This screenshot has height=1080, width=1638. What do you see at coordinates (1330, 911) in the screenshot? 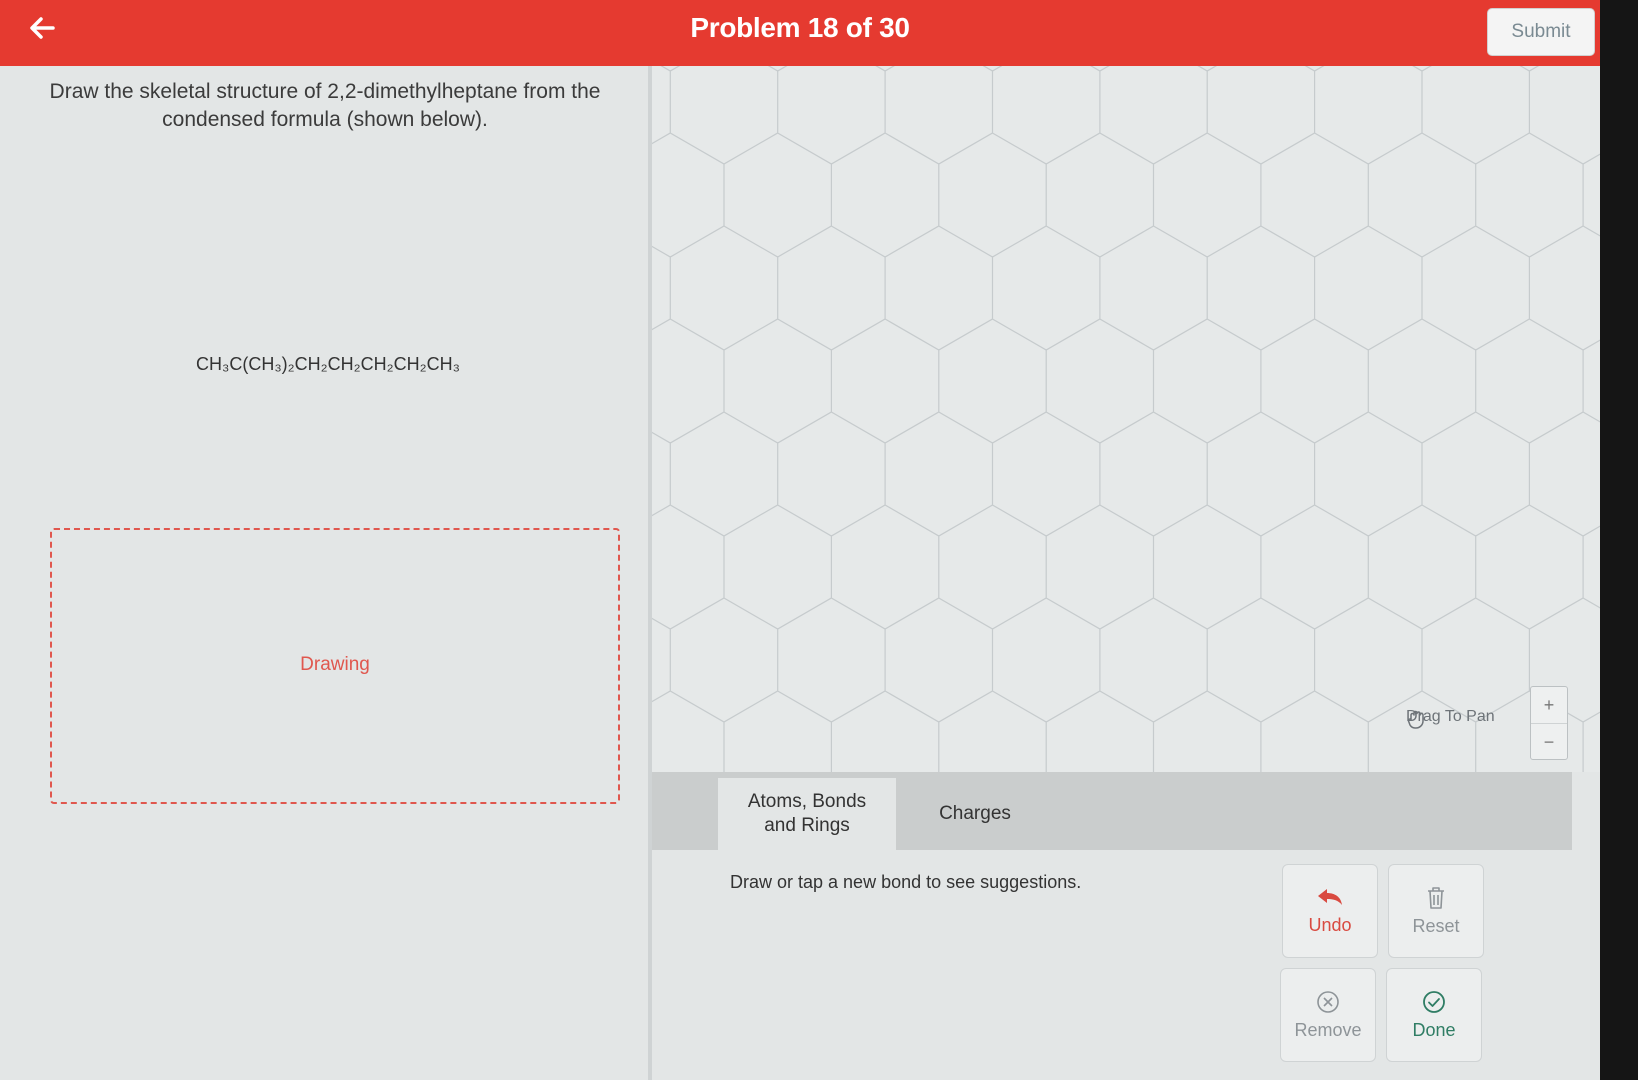
I see `undo-button: Undo` at bounding box center [1330, 911].